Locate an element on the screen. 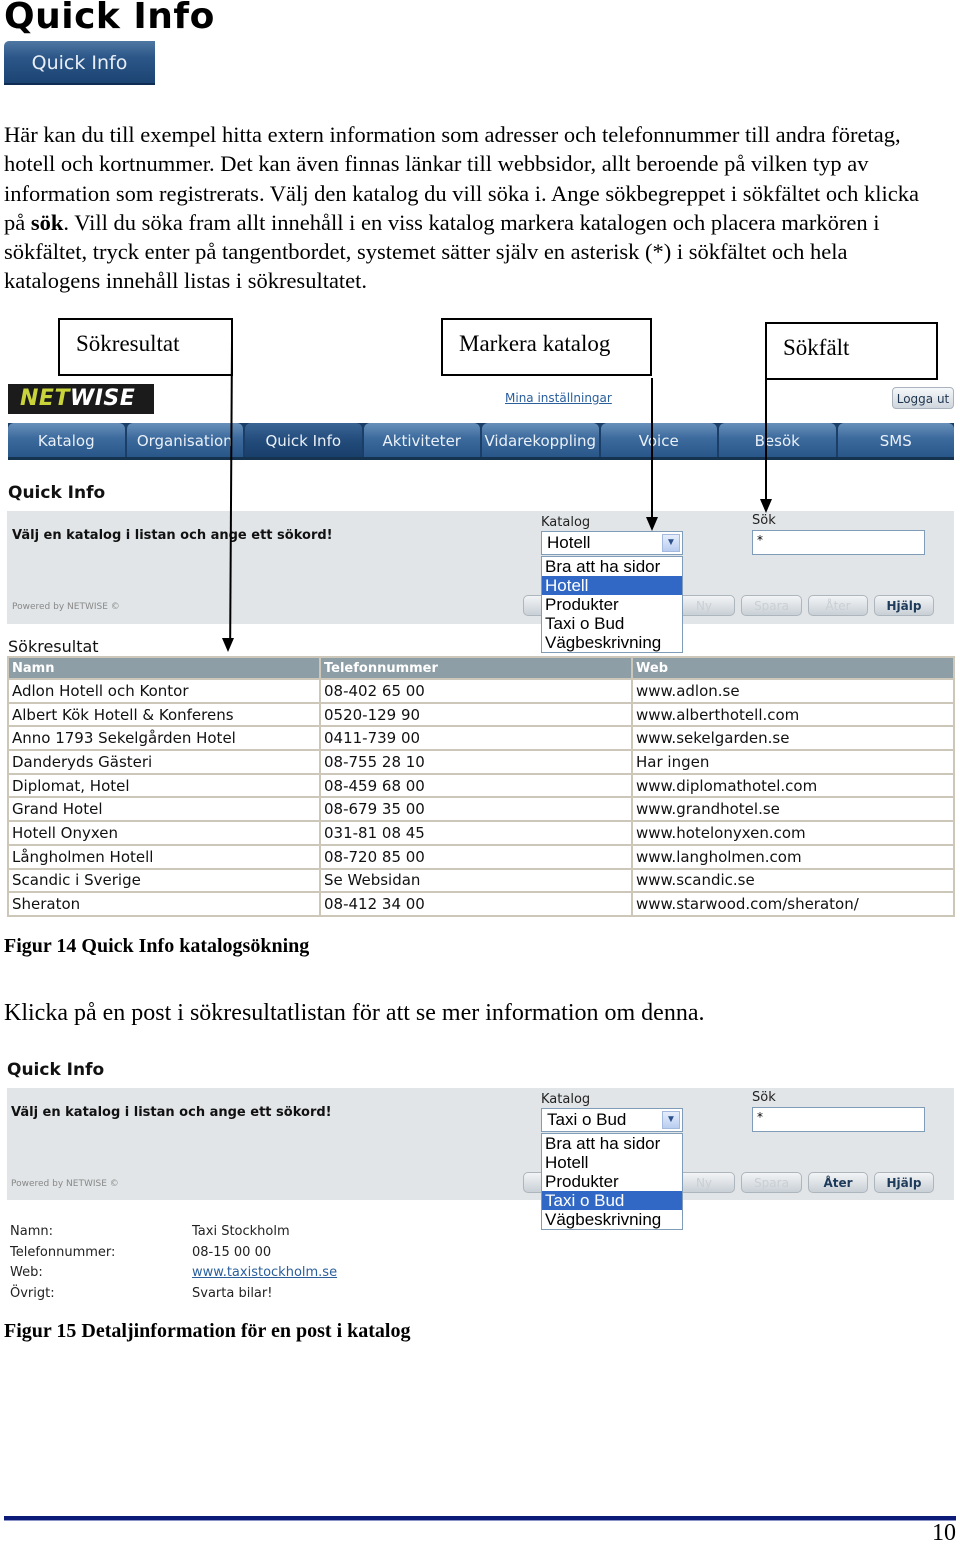  fig14-help-button: Hjälp is located at coordinates (904, 605).